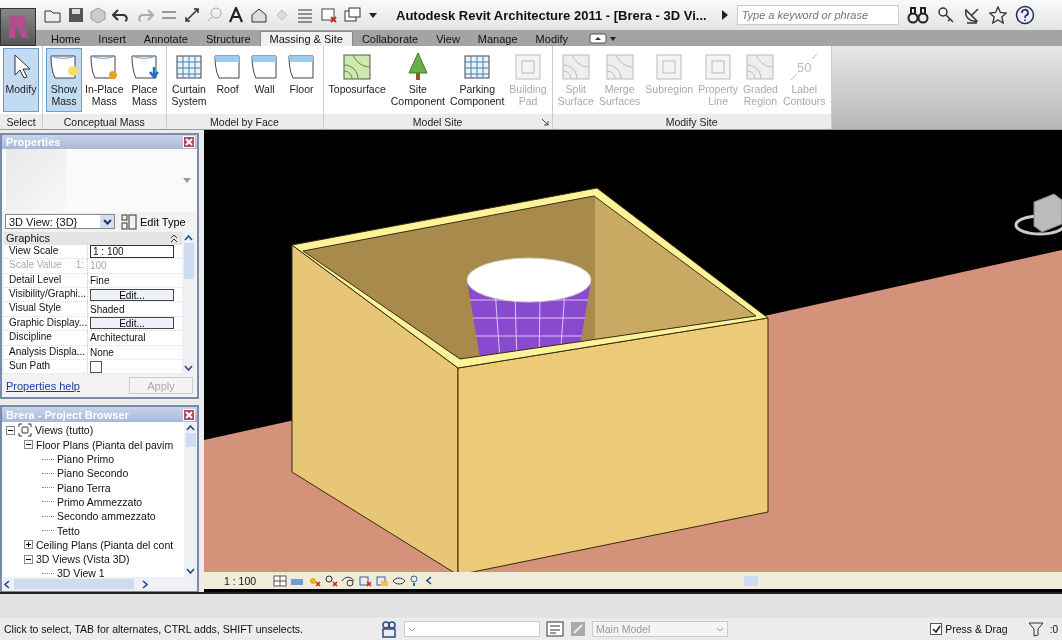 This screenshot has width=1062, height=640. I want to click on temporary-hide-icon, so click(399, 580).